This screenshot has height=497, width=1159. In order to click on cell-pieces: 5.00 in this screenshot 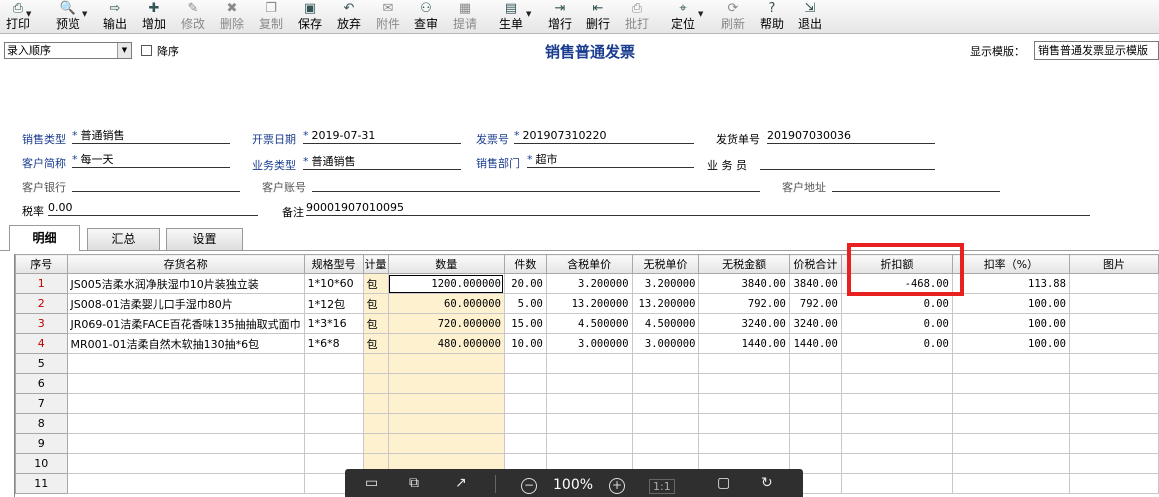, I will do `click(525, 303)`.